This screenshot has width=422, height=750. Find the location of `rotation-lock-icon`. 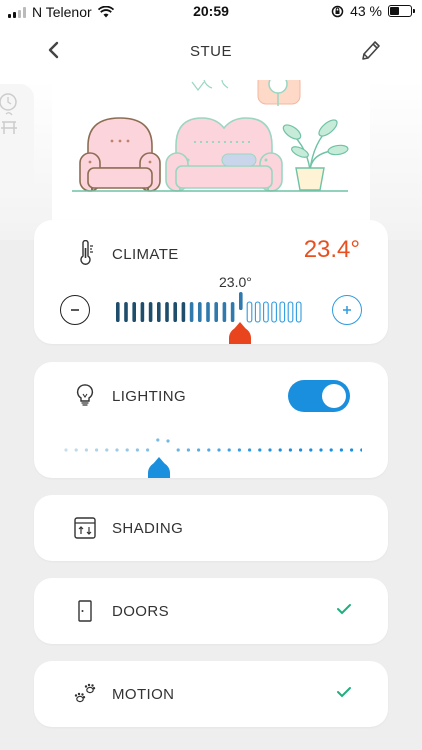

rotation-lock-icon is located at coordinates (337, 11).